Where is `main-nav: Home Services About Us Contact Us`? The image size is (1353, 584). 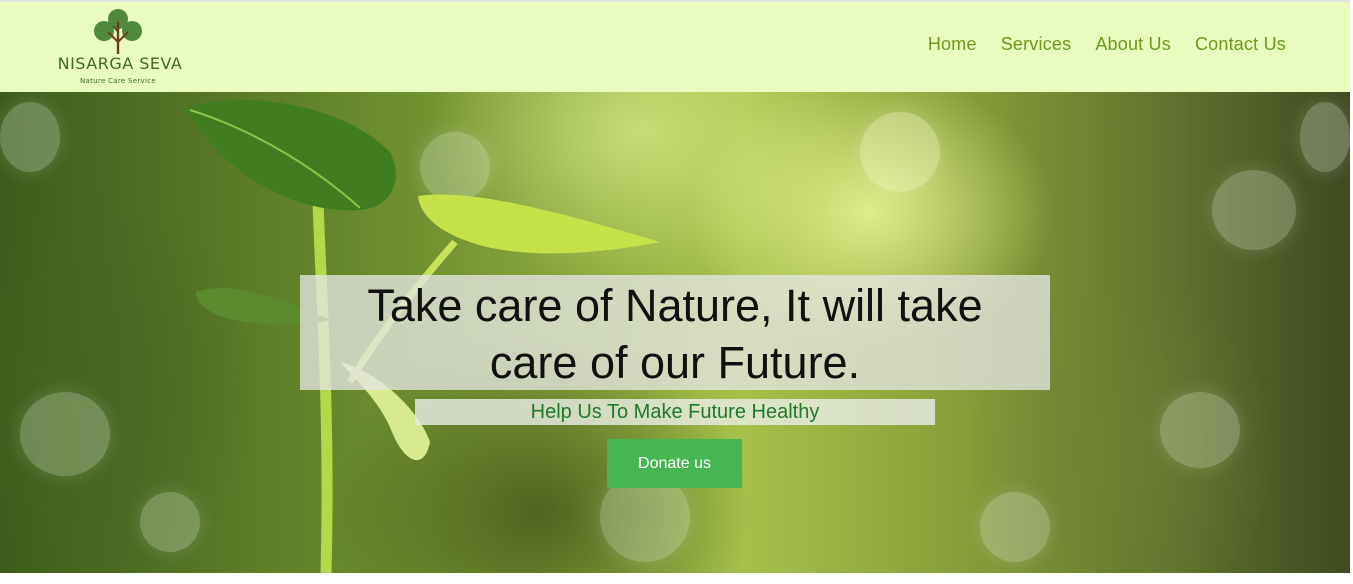
main-nav: Home Services About Us Contact Us is located at coordinates (1107, 44).